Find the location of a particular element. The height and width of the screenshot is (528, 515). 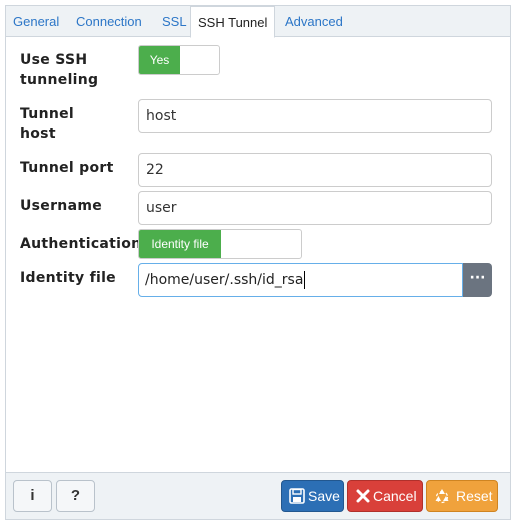

dialog-footer: i ? Save Cancel Reset is located at coordinates (258, 495).